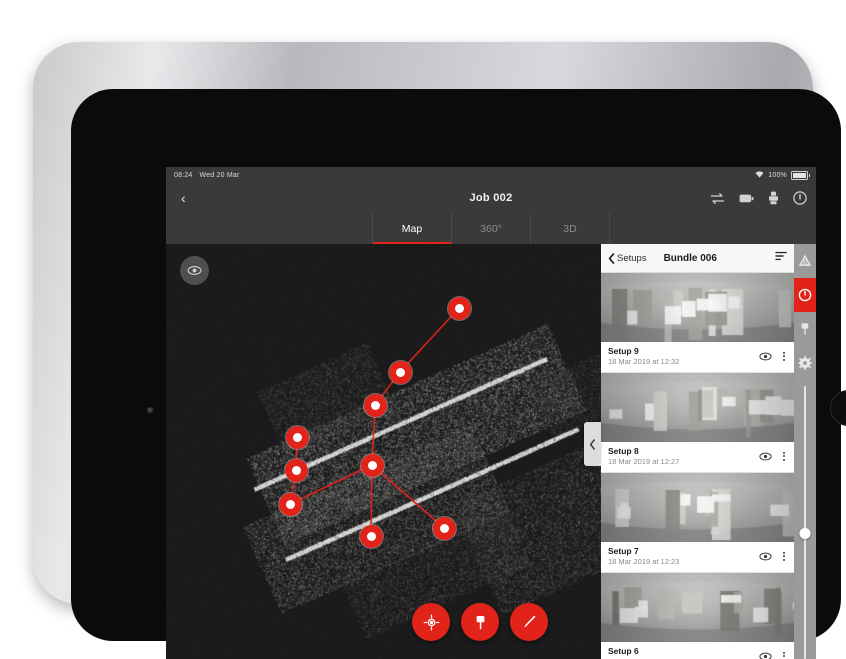 The width and height of the screenshot is (846, 659). Describe the element at coordinates (183, 175) in the screenshot. I see `status-time: 08:24` at that location.